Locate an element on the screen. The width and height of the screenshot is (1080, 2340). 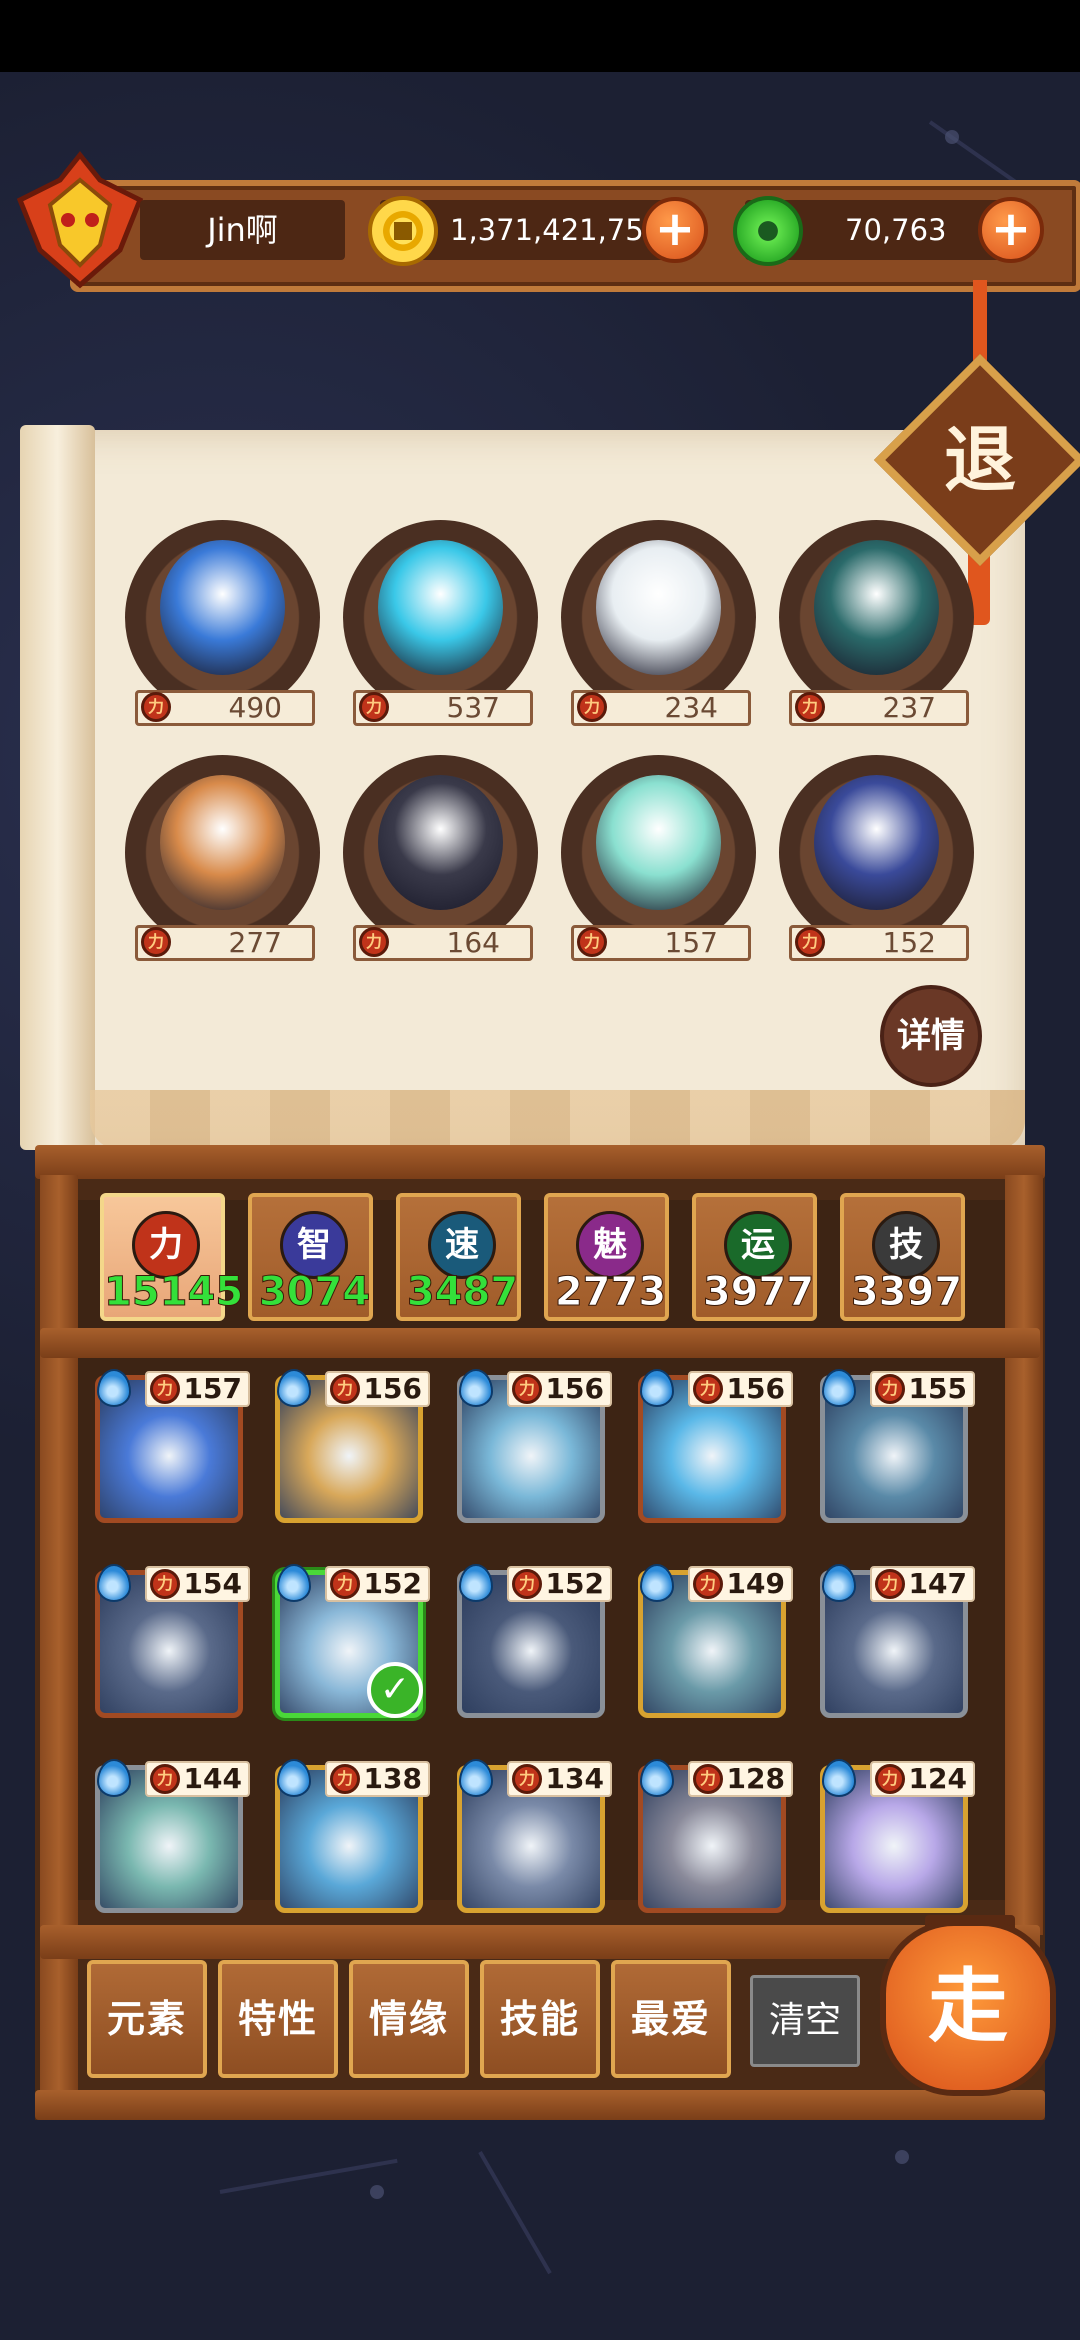
go-button: 走 is located at coordinates (968, 2008).